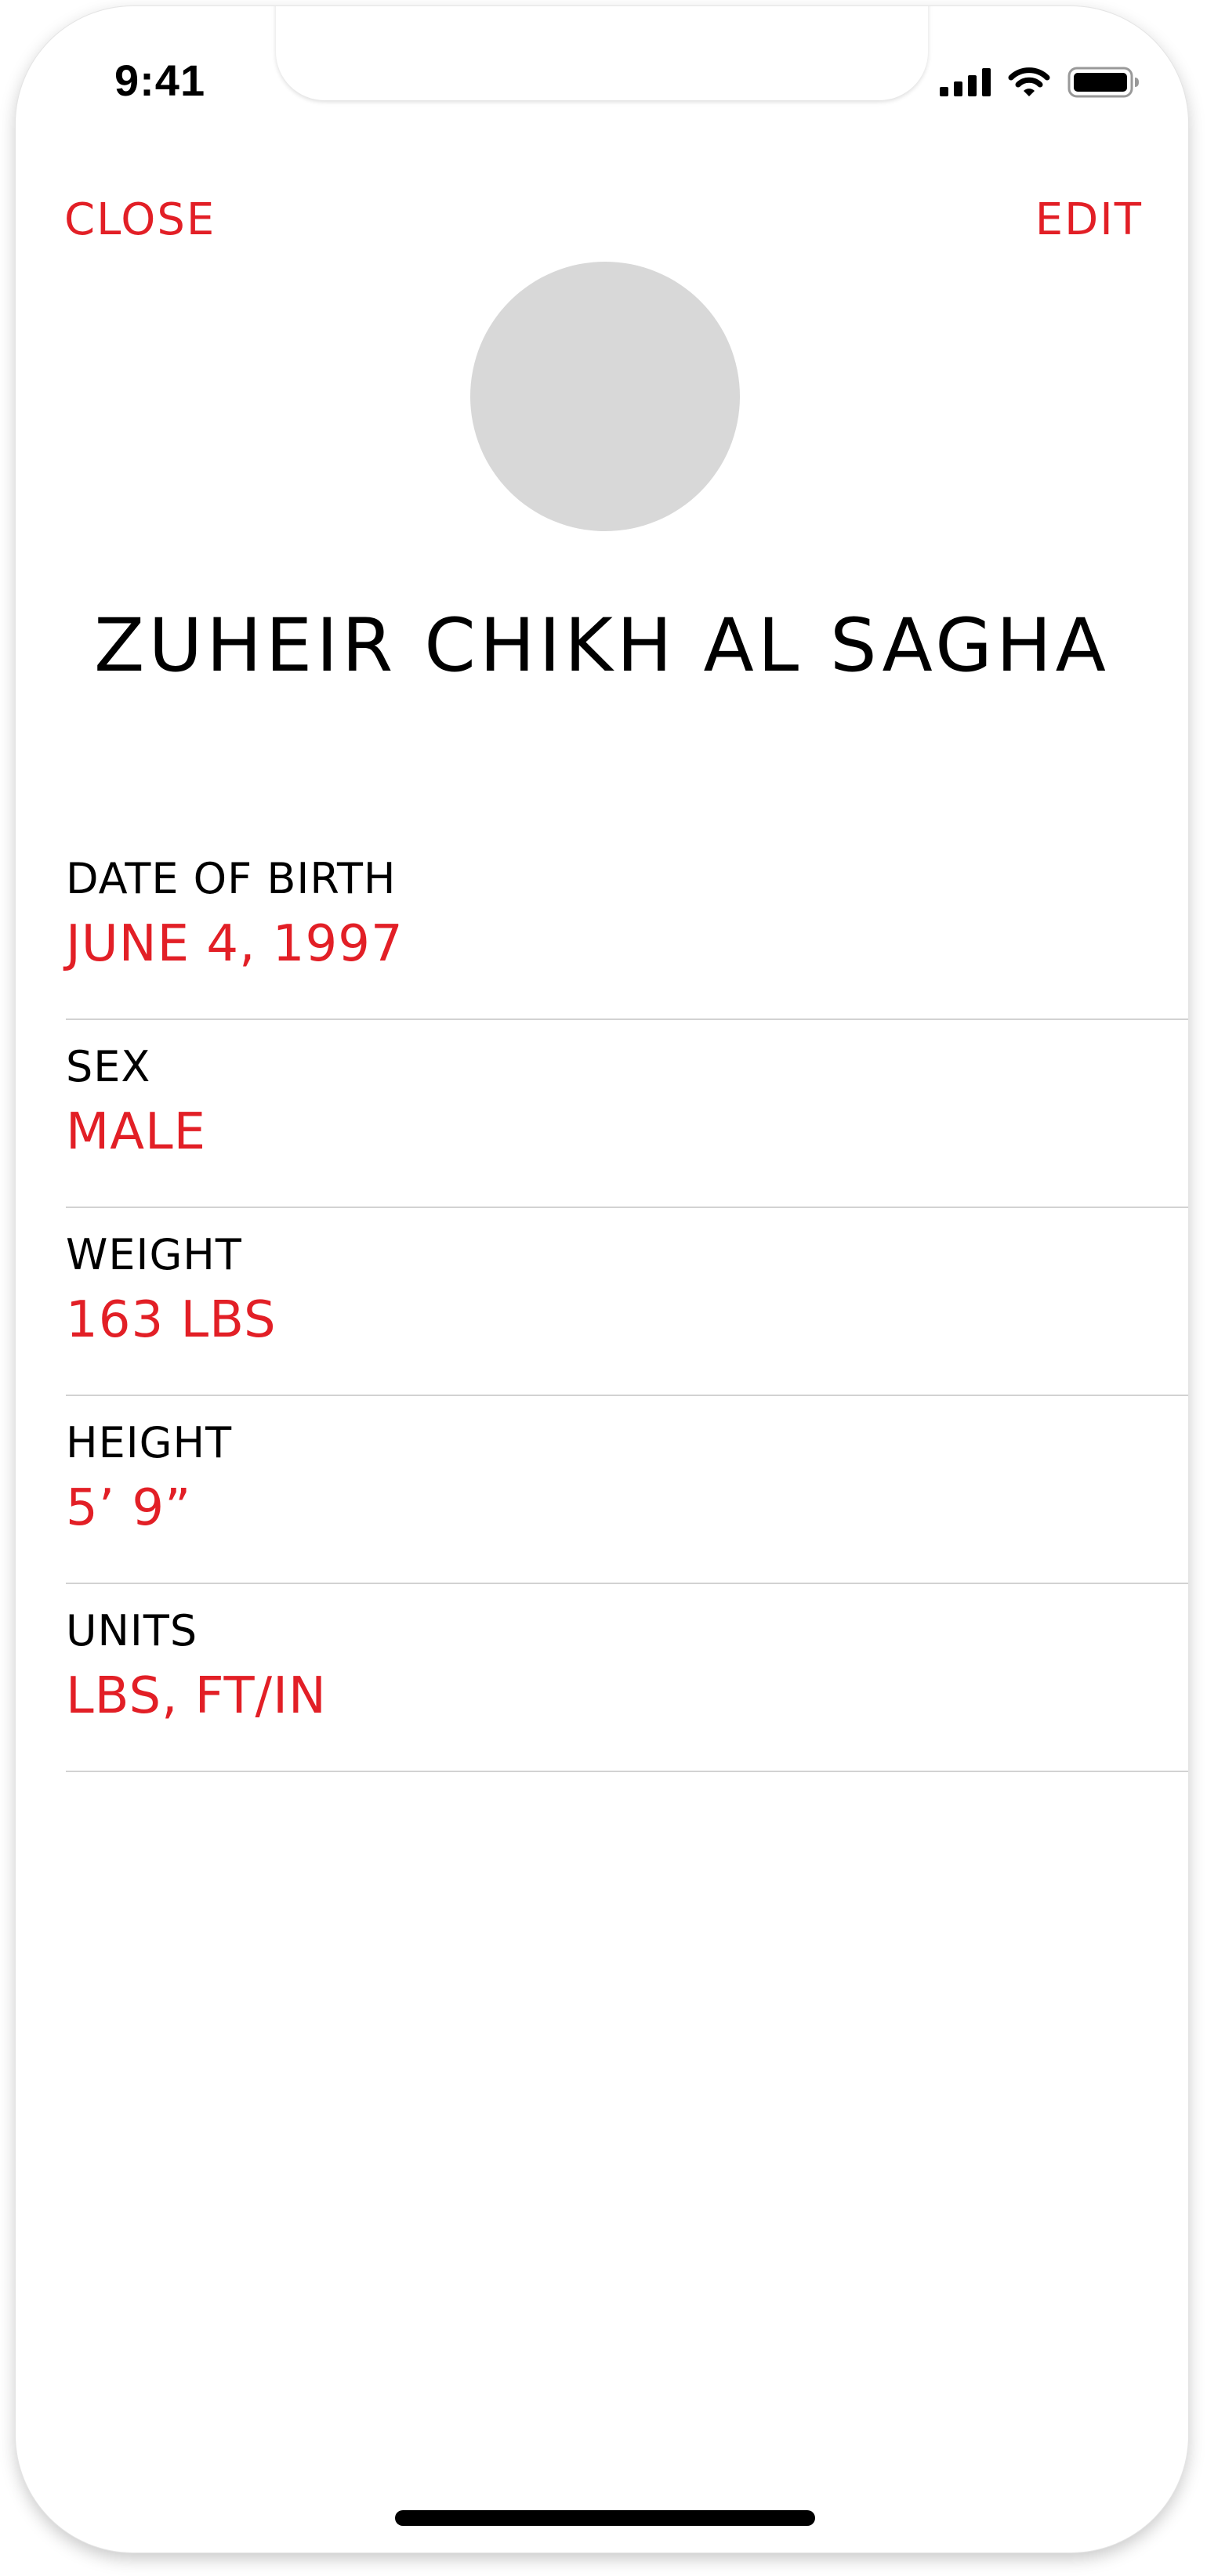  I want to click on status-time: 9:41, so click(160, 80).